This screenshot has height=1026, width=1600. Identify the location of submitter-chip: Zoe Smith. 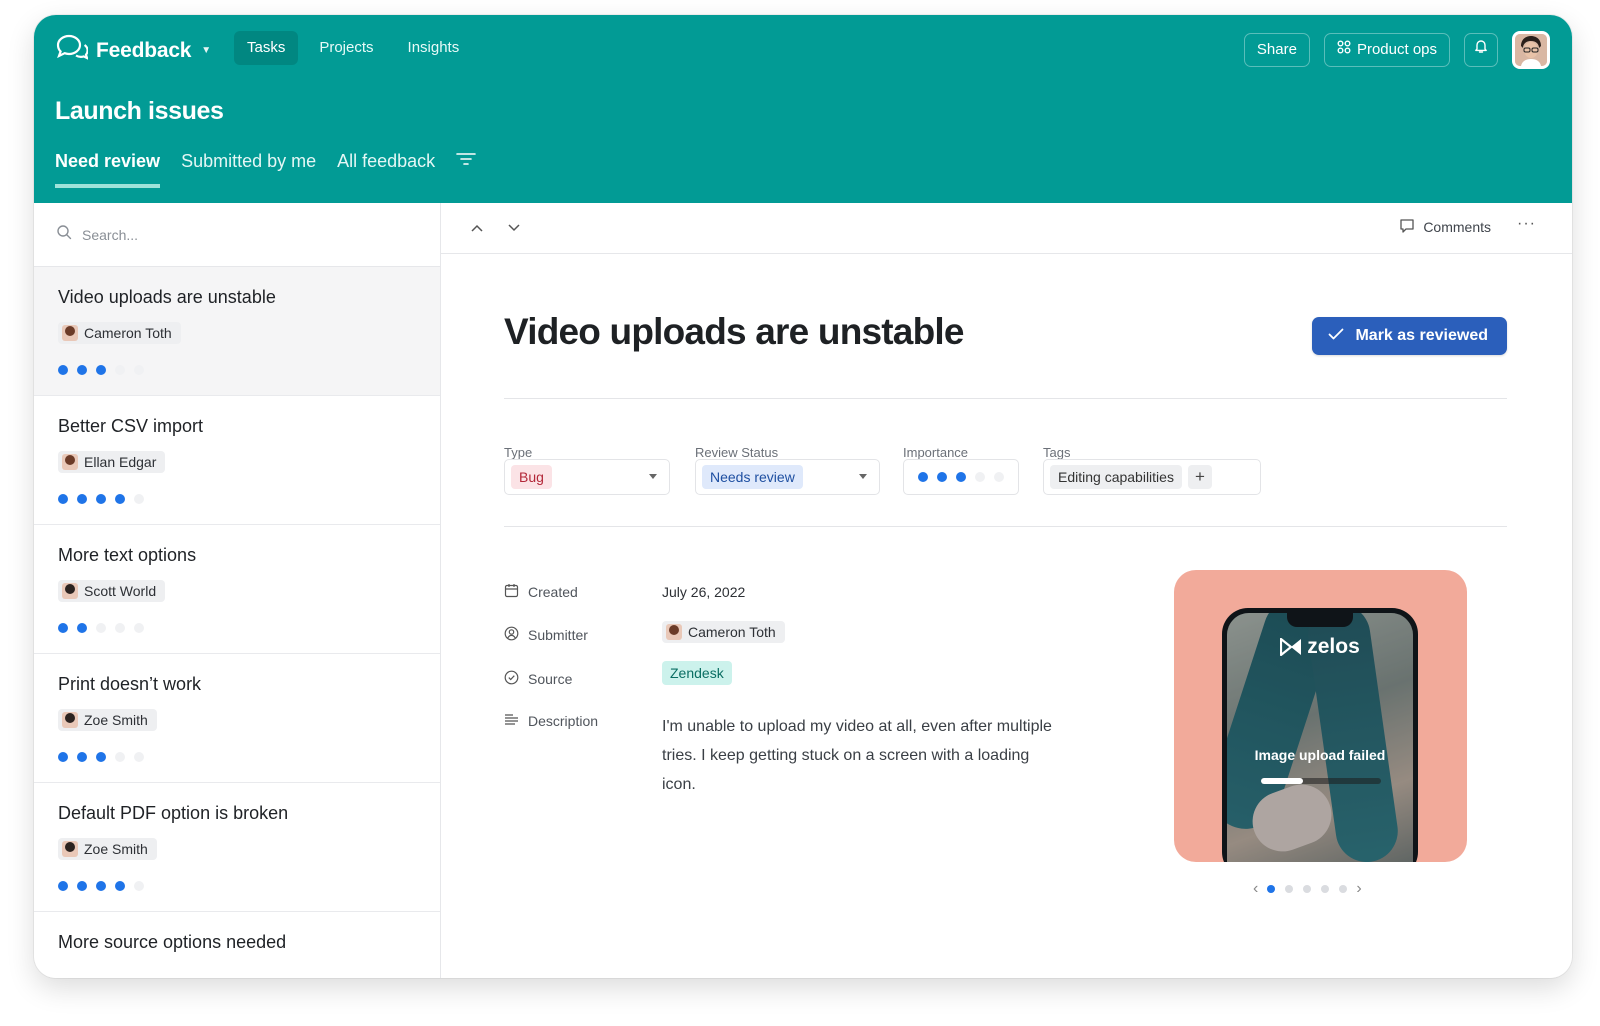
(107, 849).